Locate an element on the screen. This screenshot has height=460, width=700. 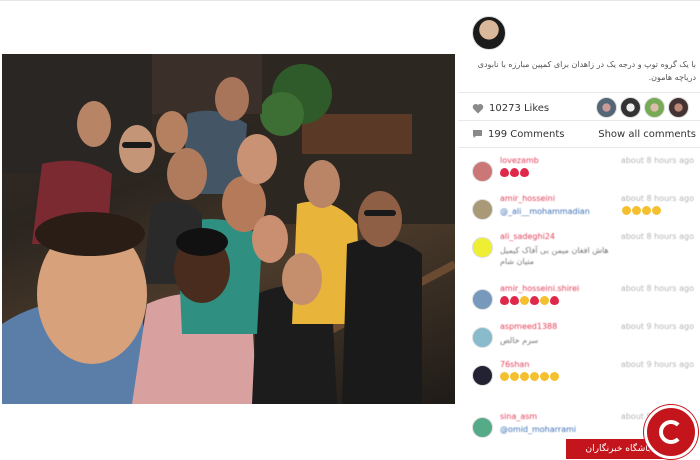
show-all-comments-link: Show all comments is located at coordinates (647, 134).